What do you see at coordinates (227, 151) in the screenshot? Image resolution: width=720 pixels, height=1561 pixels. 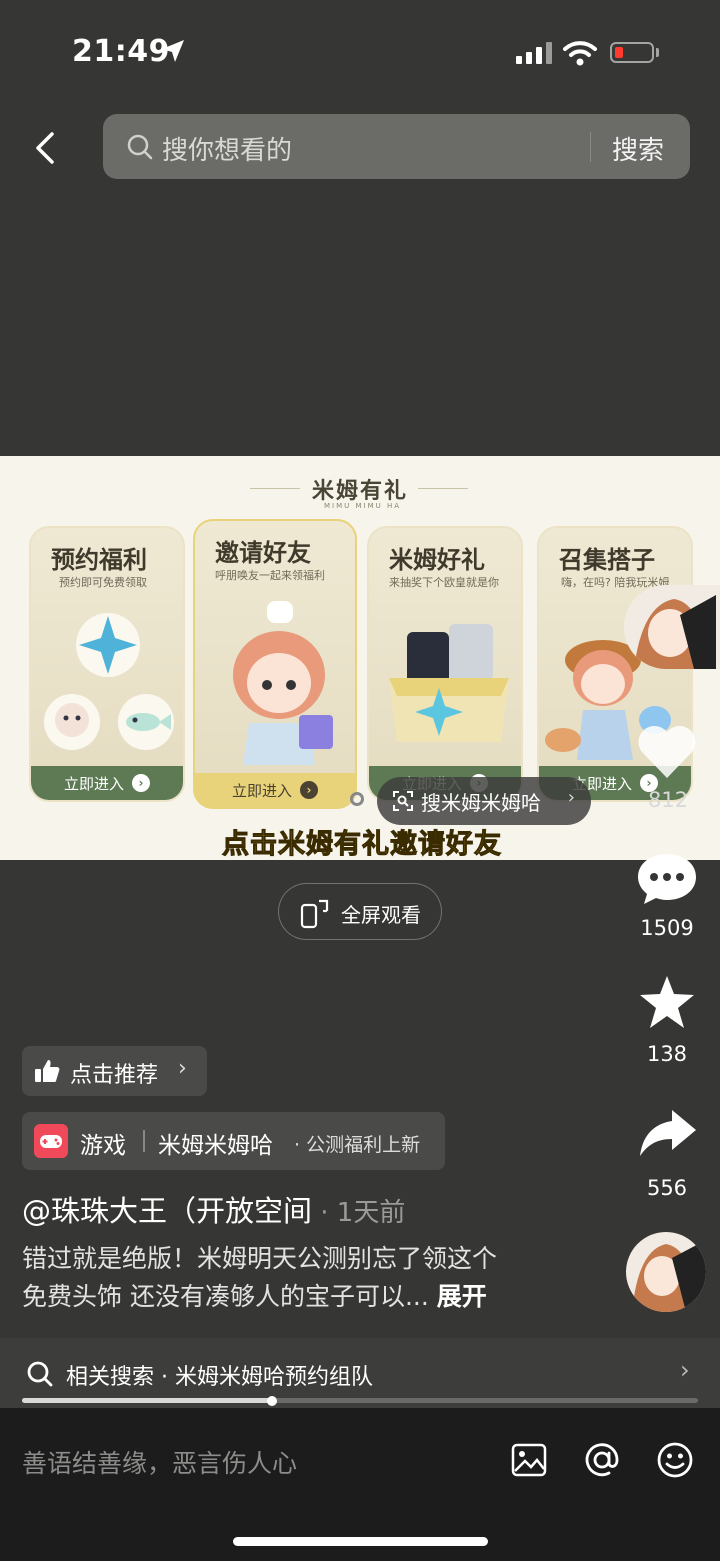 I see `search-placeholder: 搜你想看的` at bounding box center [227, 151].